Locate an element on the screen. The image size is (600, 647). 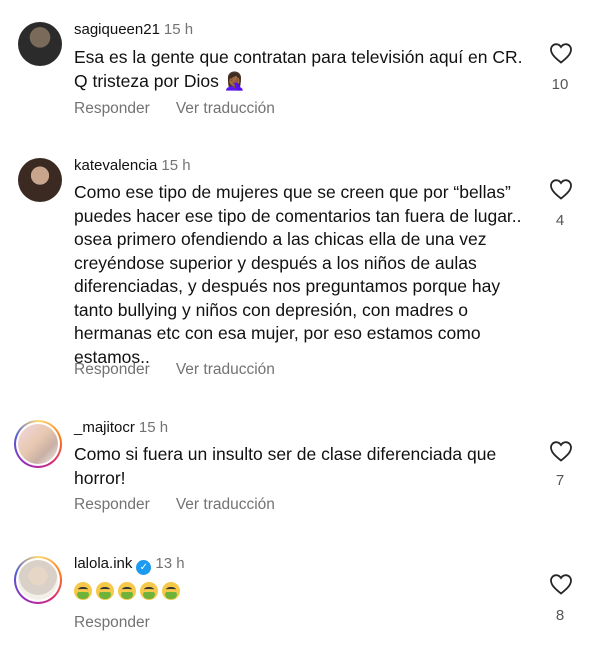
comment-header: katevalencia 15 h is located at coordinates (132, 166).